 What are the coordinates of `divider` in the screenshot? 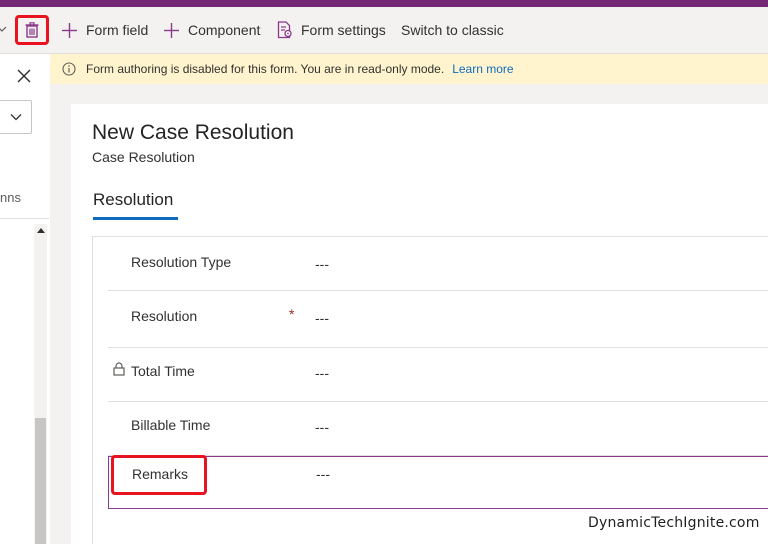 It's located at (24, 218).